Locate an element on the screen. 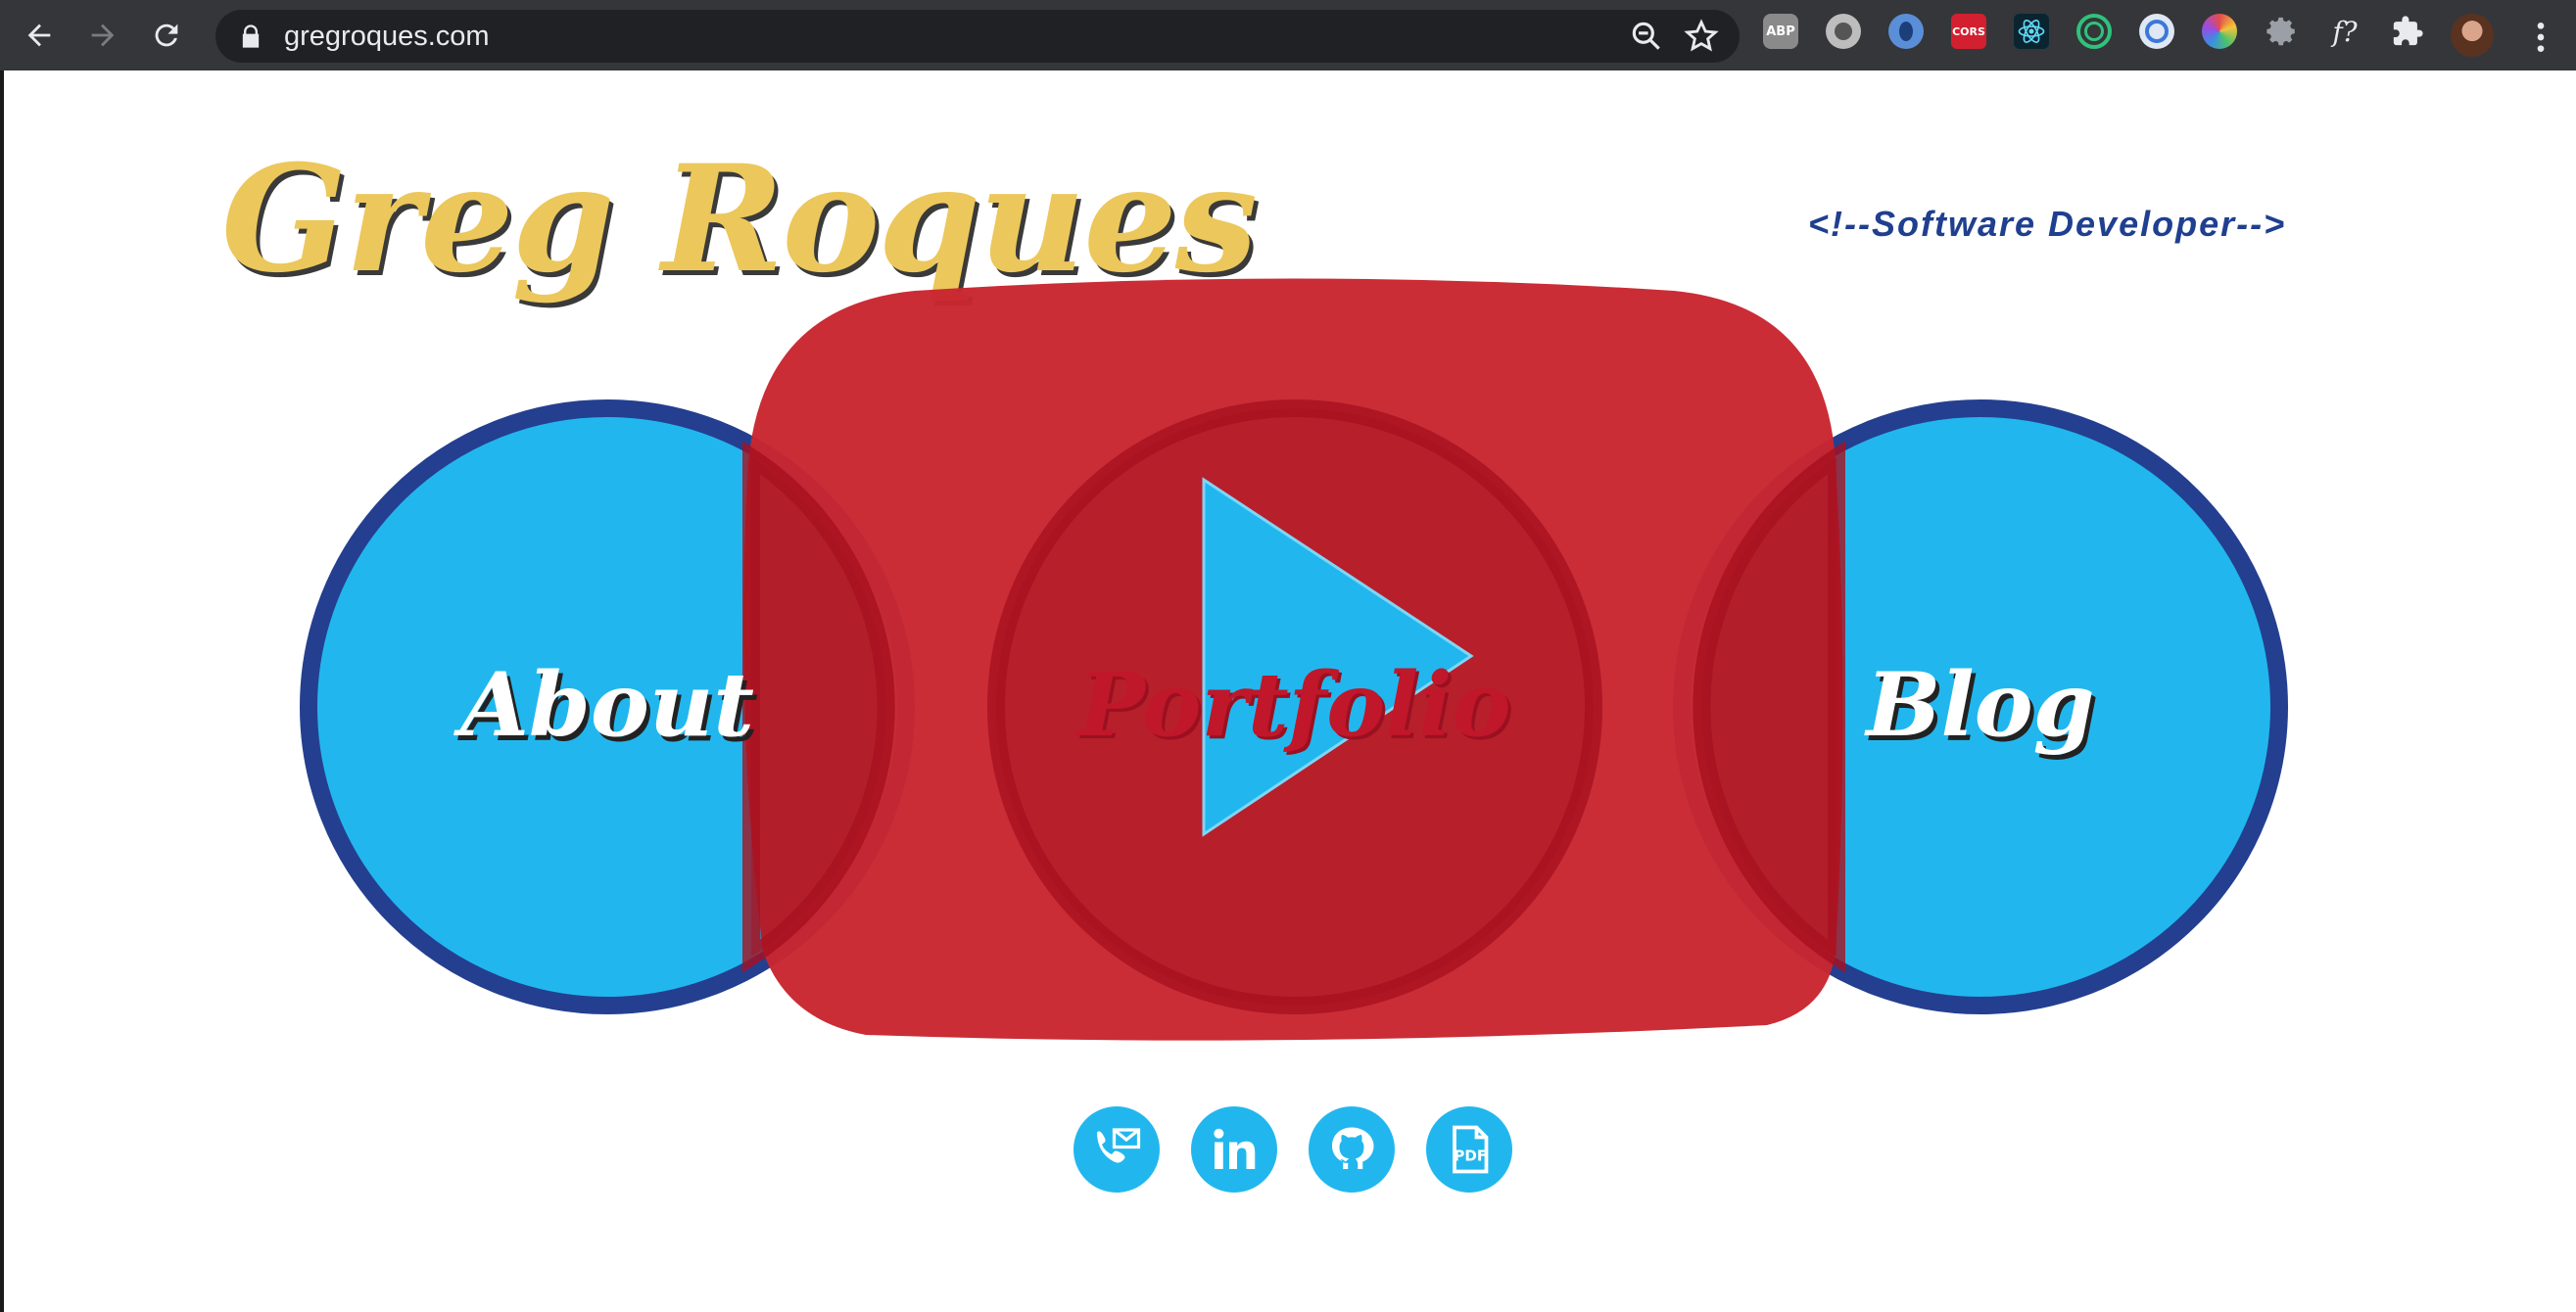 This screenshot has width=2576, height=1312. zoom-icon is located at coordinates (1647, 36).